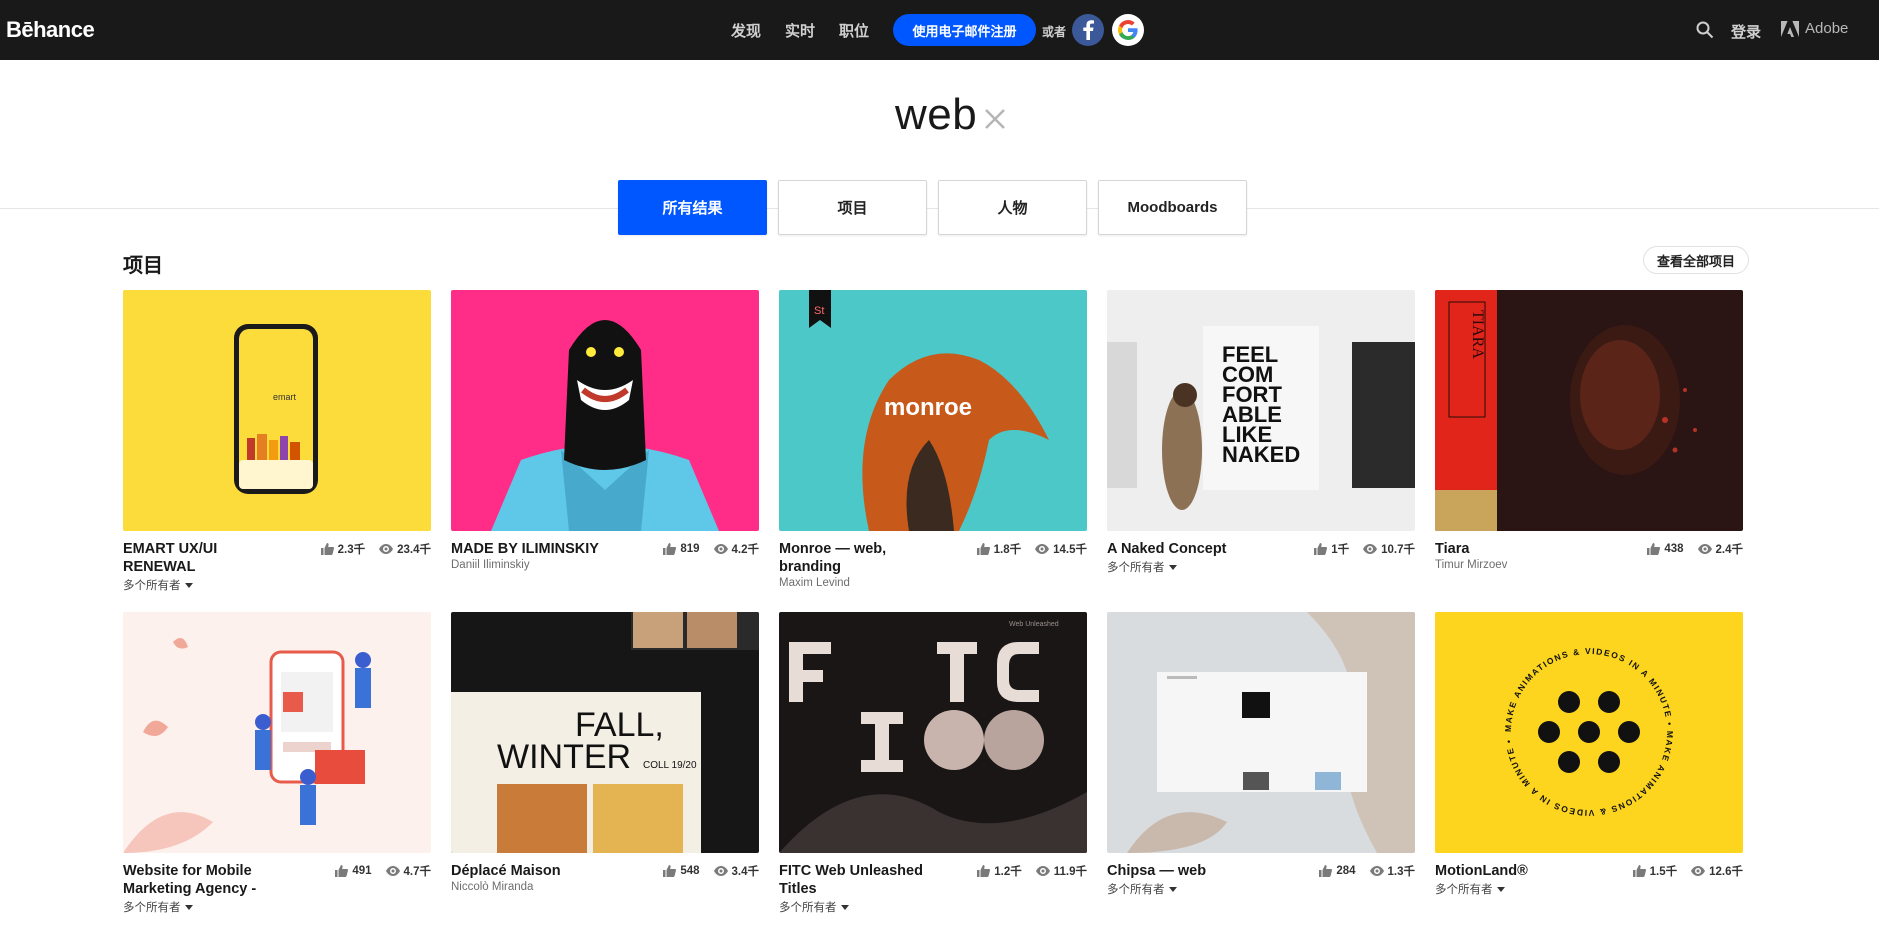  What do you see at coordinates (1687, 871) in the screenshot?
I see `project-stats: 1.5千 12.6千` at bounding box center [1687, 871].